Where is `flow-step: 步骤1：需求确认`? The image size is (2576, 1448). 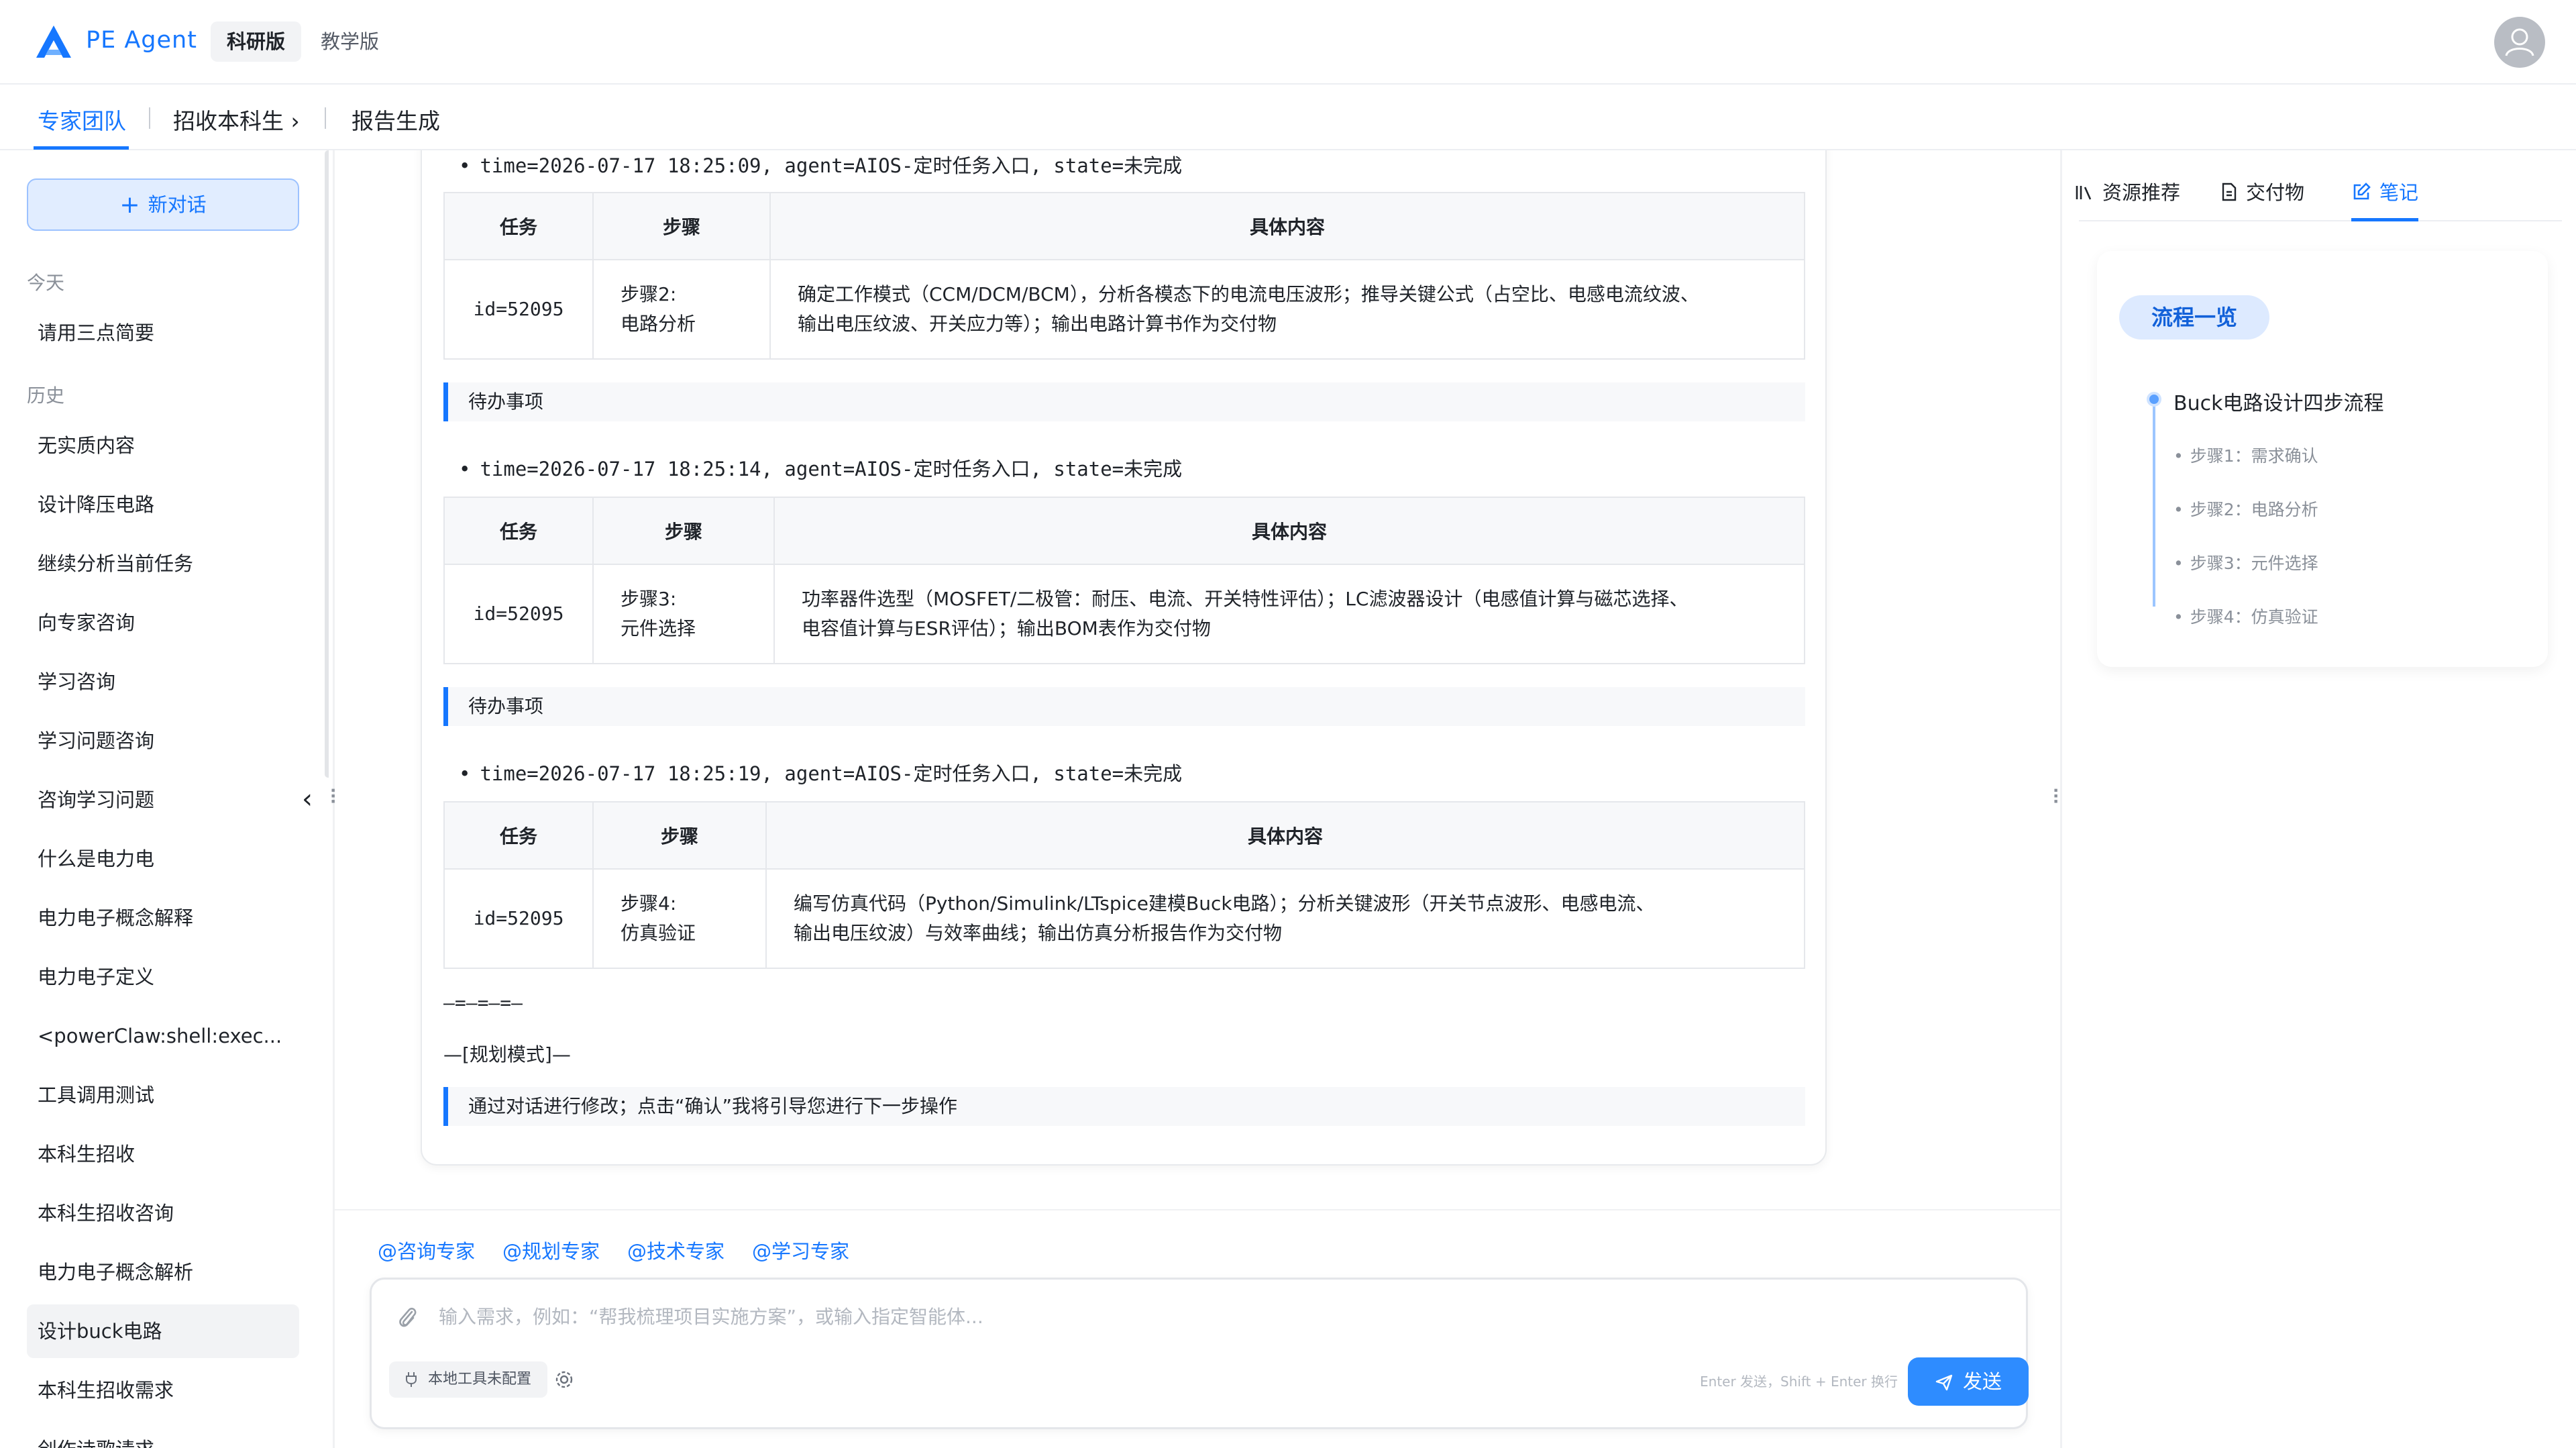 flow-step: 步骤1：需求确认 is located at coordinates (2246, 455).